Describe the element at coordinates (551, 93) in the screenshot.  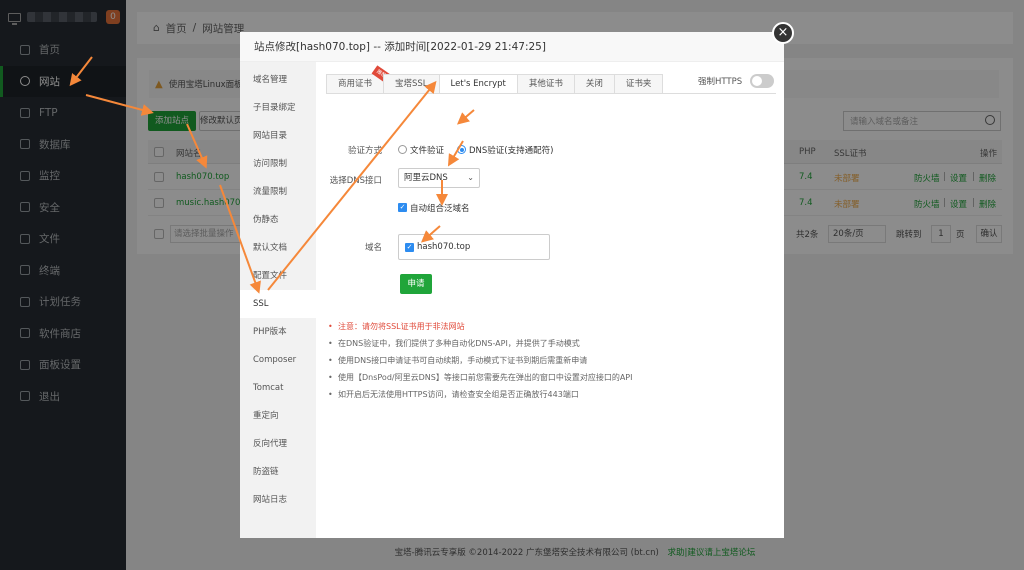
I see `tabs-divider` at that location.